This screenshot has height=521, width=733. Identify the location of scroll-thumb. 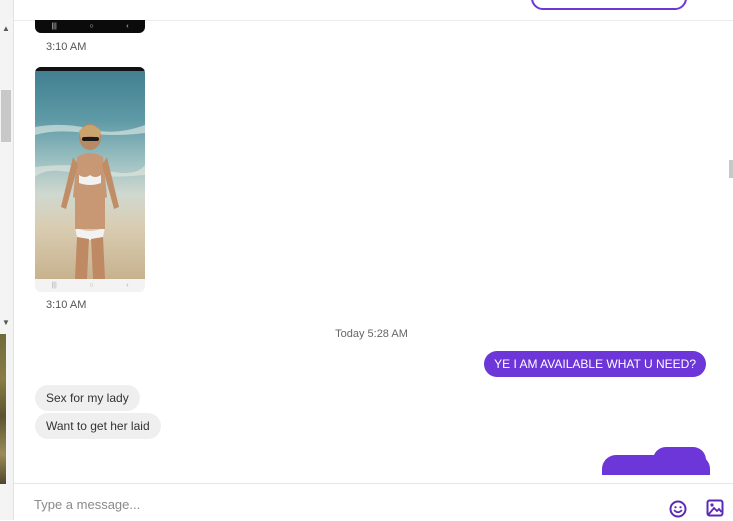
(6, 116).